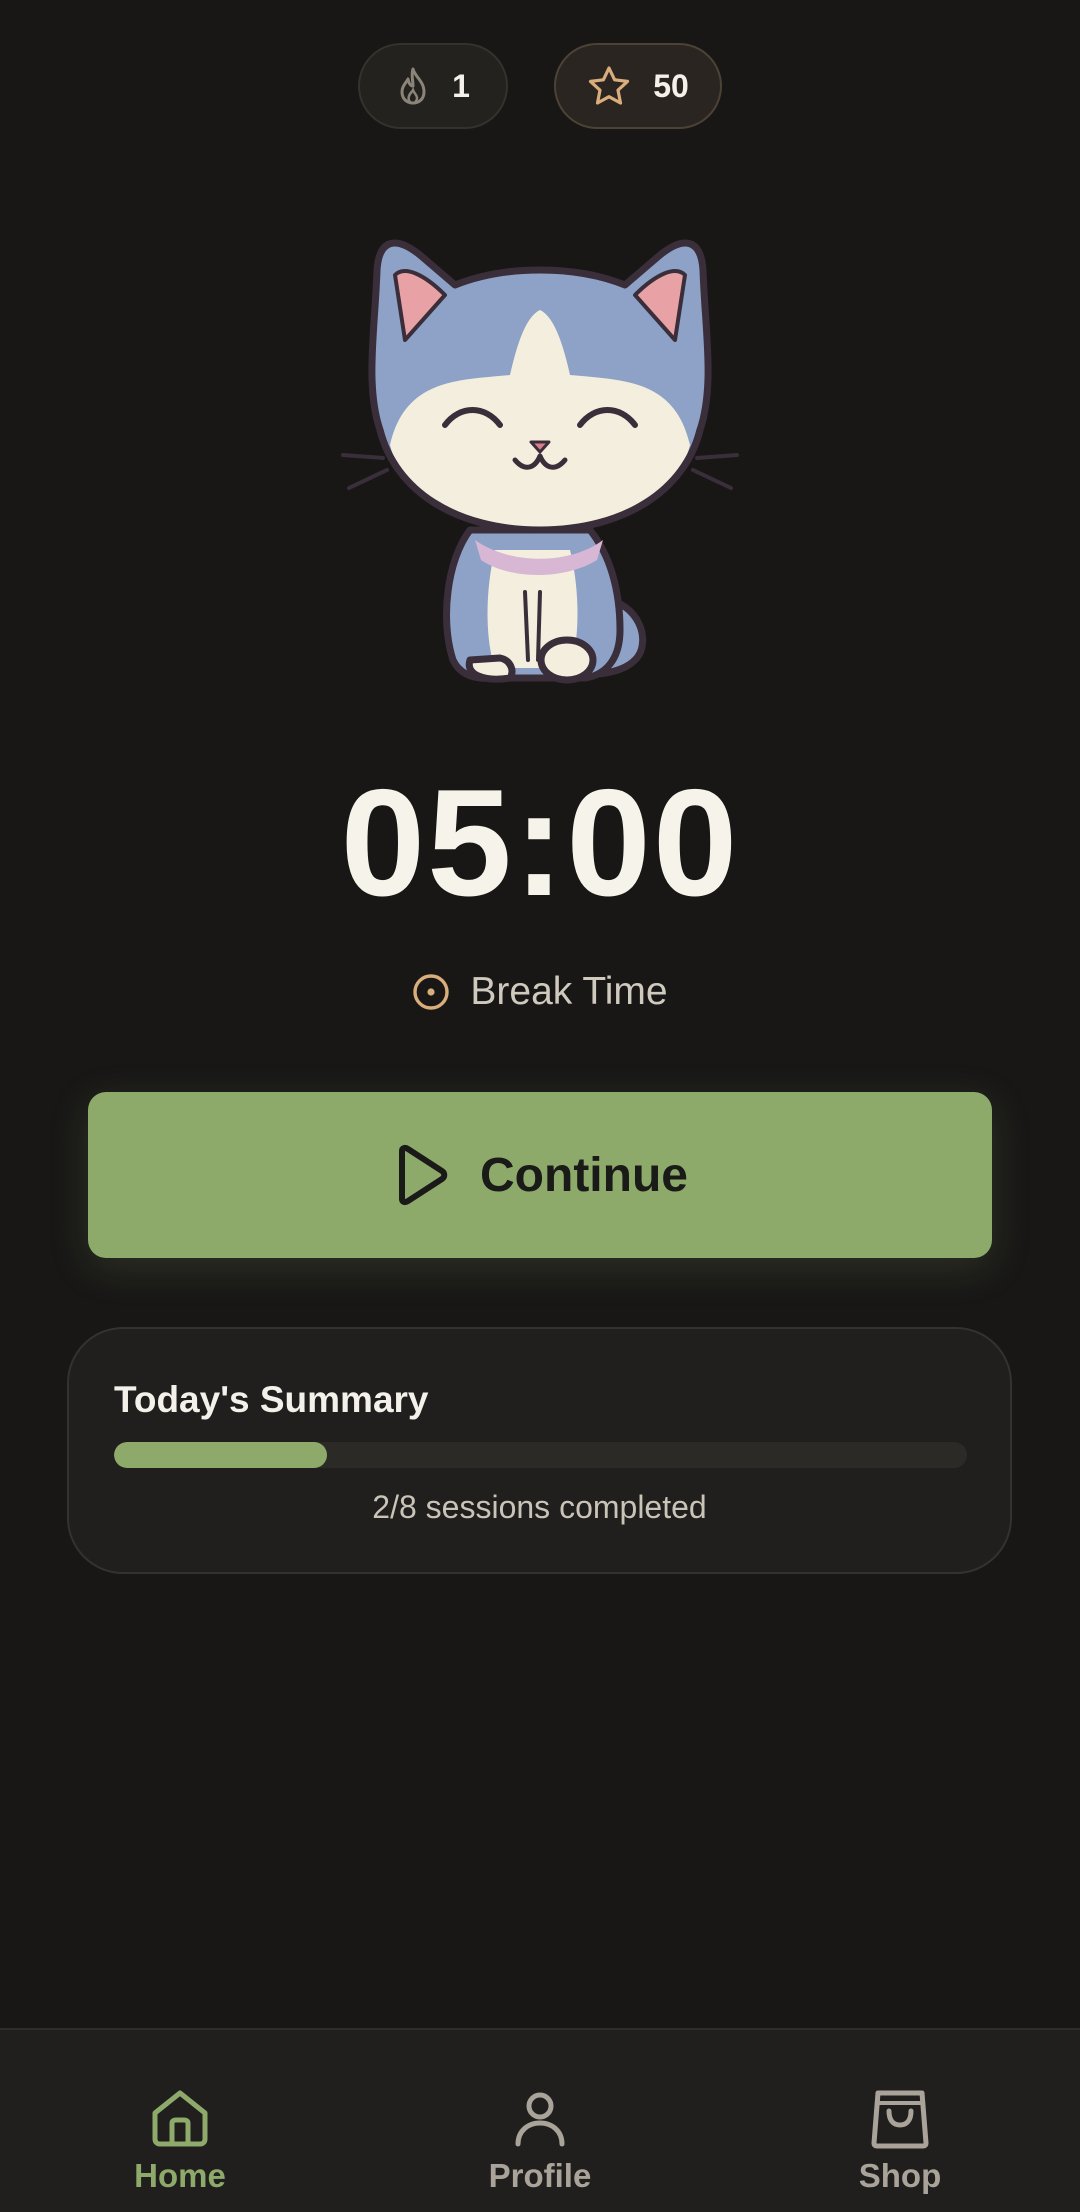 The width and height of the screenshot is (1080, 2212). Describe the element at coordinates (540, 86) in the screenshot. I see `stats-bar: 1 50` at that location.